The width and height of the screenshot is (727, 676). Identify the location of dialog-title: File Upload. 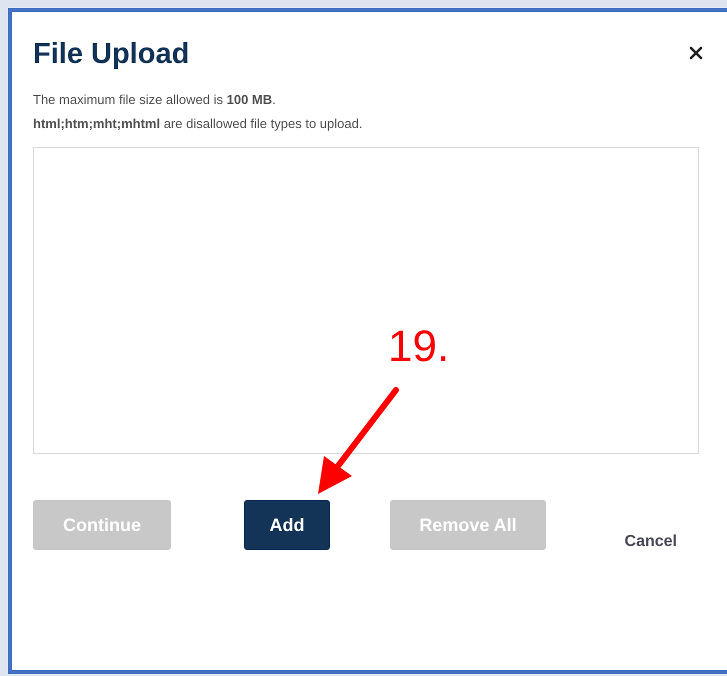
(111, 54).